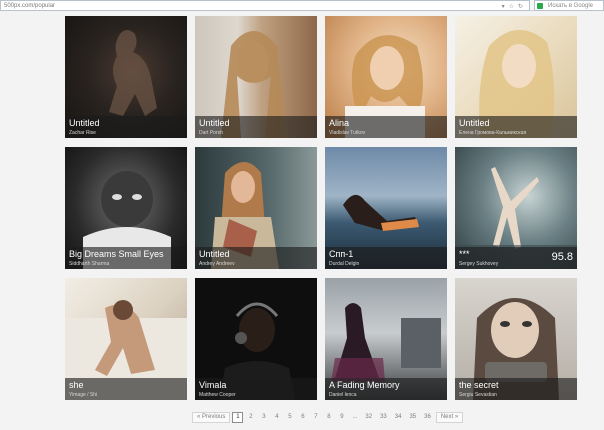 This screenshot has height=430, width=604. Describe the element at coordinates (76, 385) in the screenshot. I see `photo-title: she` at that location.